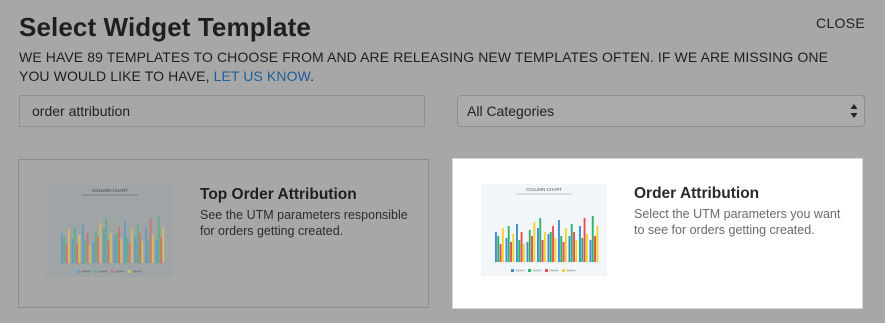  I want to click on select-arrows-icon, so click(854, 111).